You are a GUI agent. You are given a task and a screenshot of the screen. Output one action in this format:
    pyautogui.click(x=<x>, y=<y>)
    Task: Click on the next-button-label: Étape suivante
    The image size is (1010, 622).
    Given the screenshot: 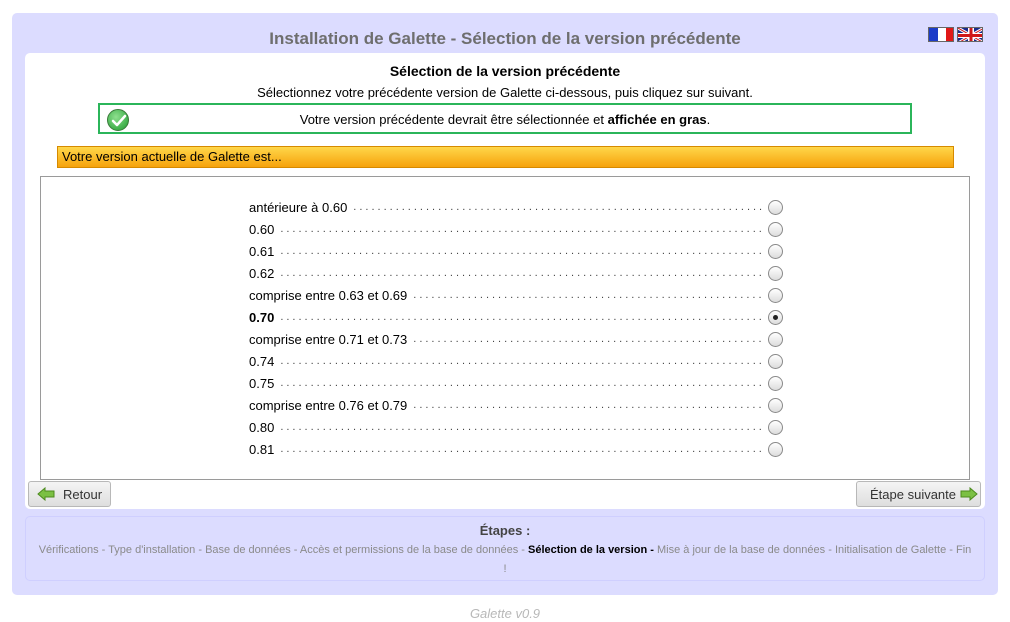 What is the action you would take?
    pyautogui.click(x=913, y=494)
    